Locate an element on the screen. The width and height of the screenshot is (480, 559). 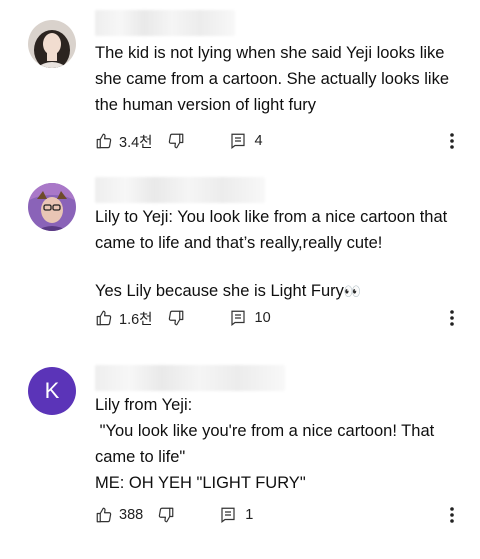
reply-count: 1 is located at coordinates (249, 515).